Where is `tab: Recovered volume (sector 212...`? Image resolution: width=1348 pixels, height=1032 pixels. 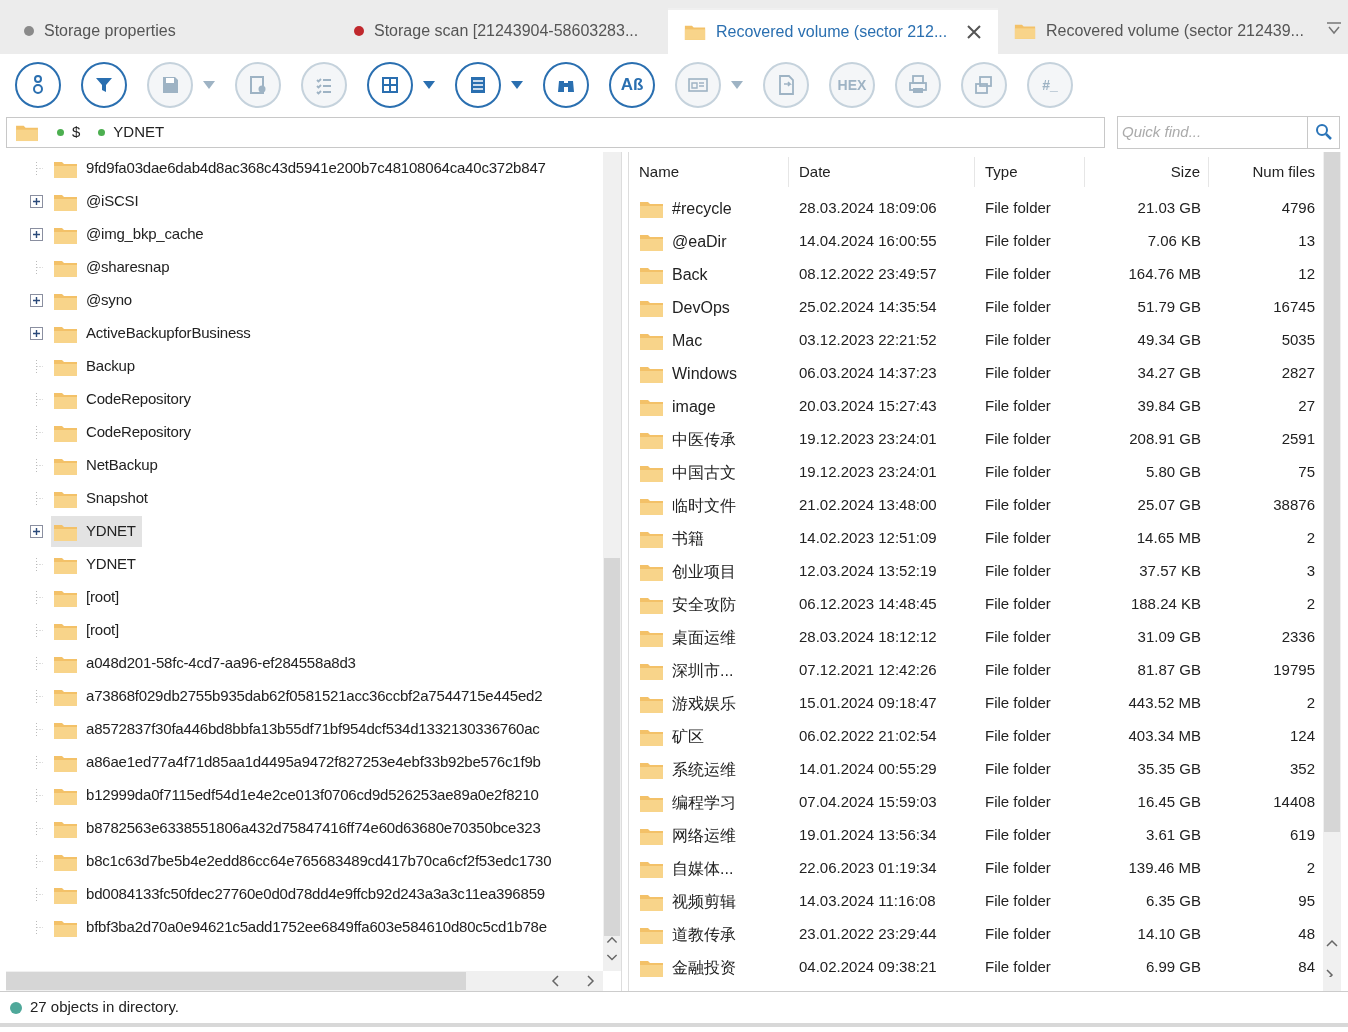 tab: Recovered volume (sector 212... is located at coordinates (833, 31).